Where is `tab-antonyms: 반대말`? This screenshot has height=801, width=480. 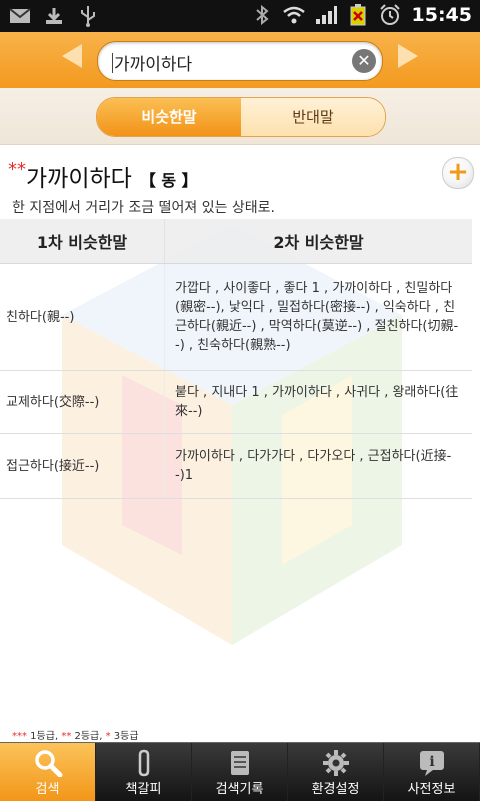
tab-antonyms: 반대말 is located at coordinates (313, 117).